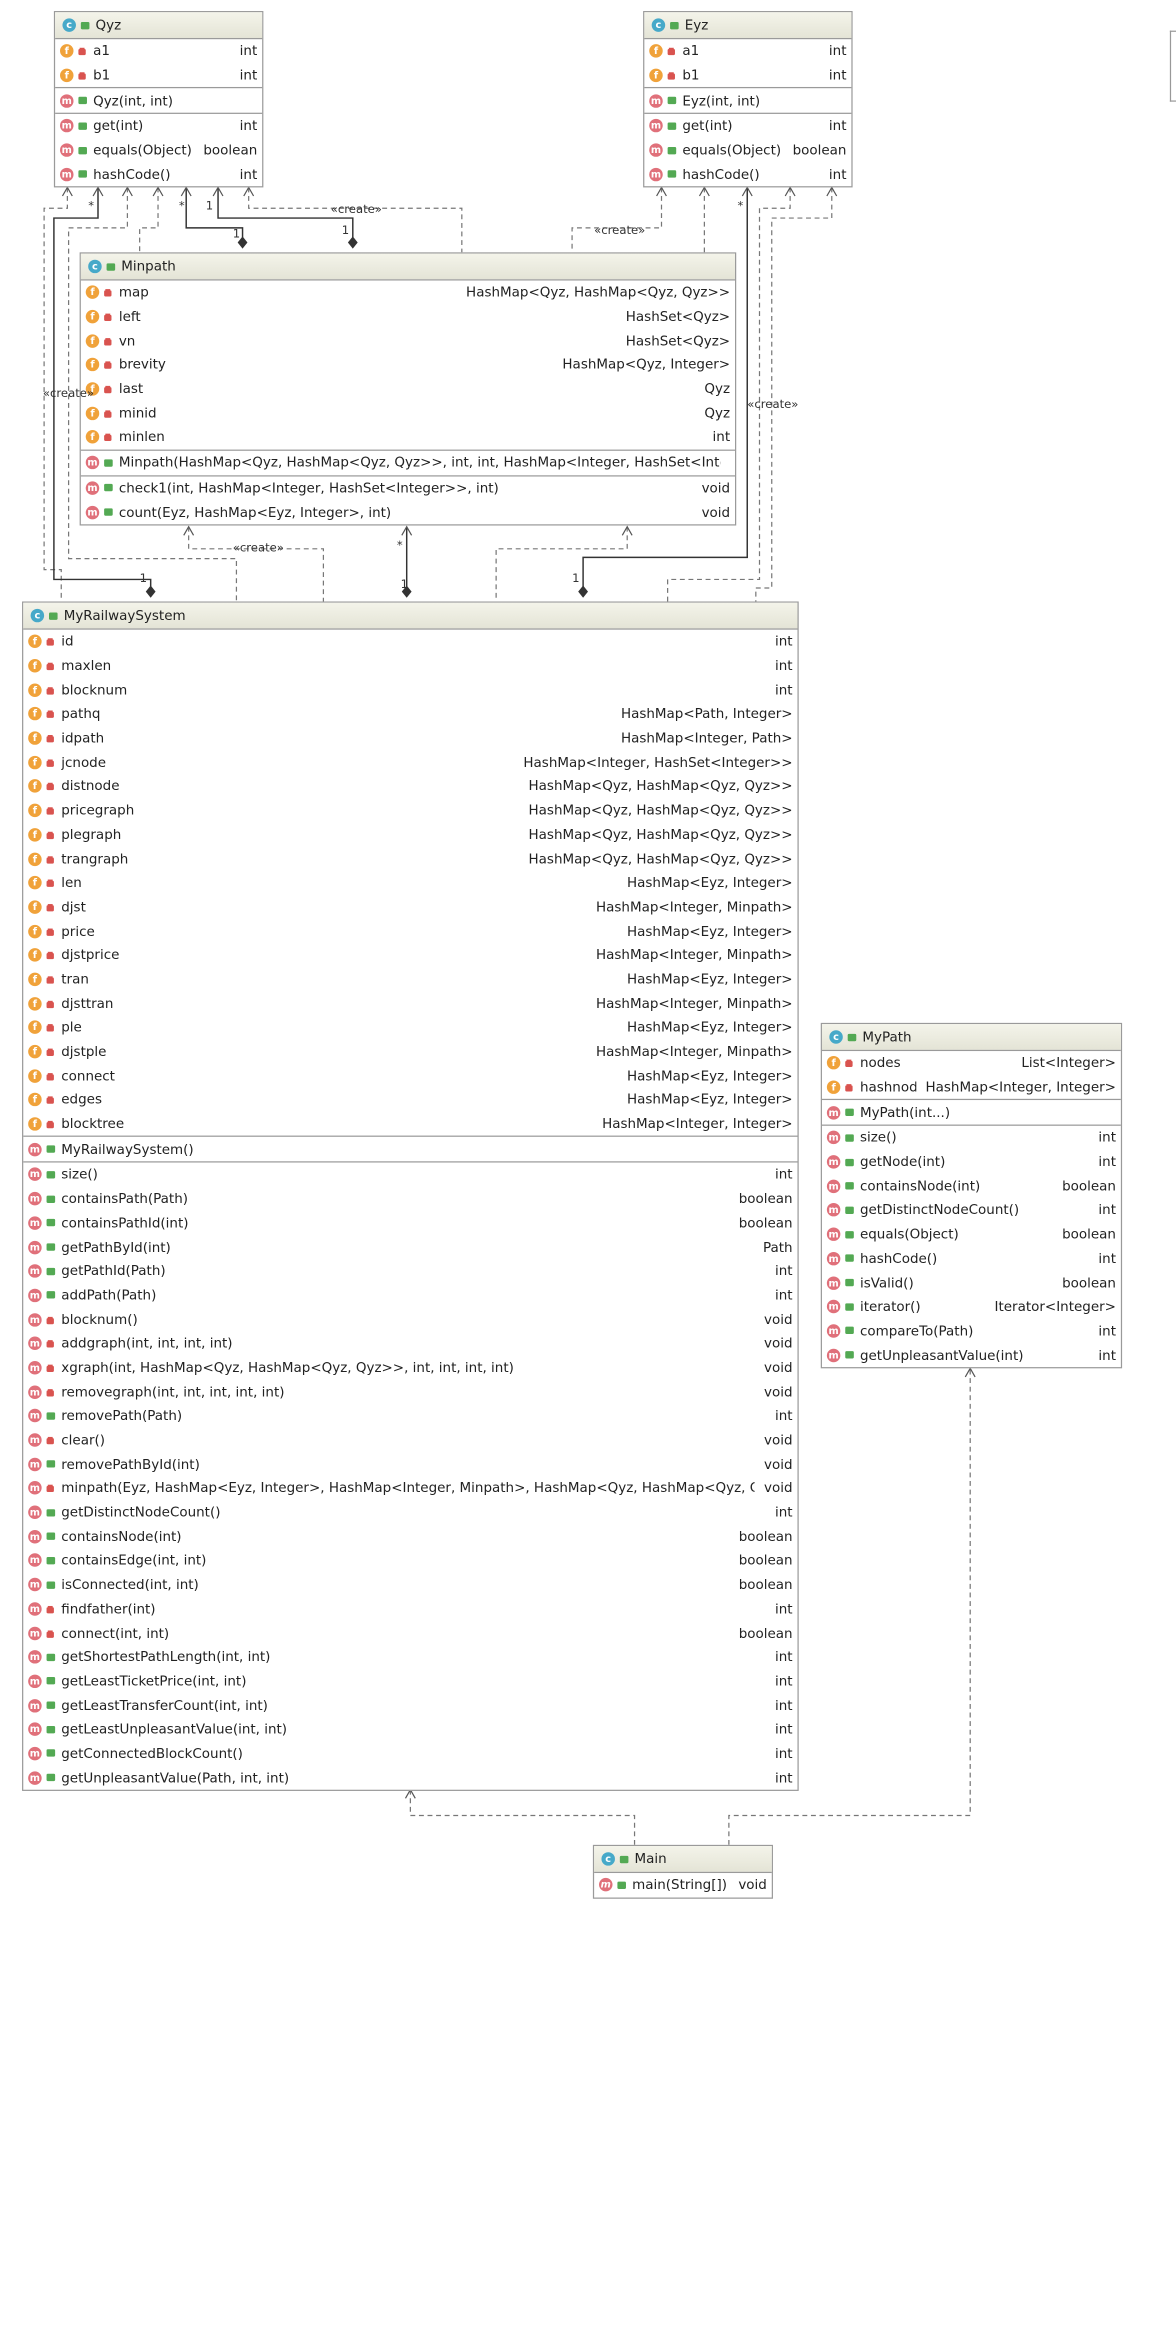 This screenshot has width=1176, height=2352. What do you see at coordinates (971, 1162) in the screenshot?
I see `method-row: m getNode(int) int` at bounding box center [971, 1162].